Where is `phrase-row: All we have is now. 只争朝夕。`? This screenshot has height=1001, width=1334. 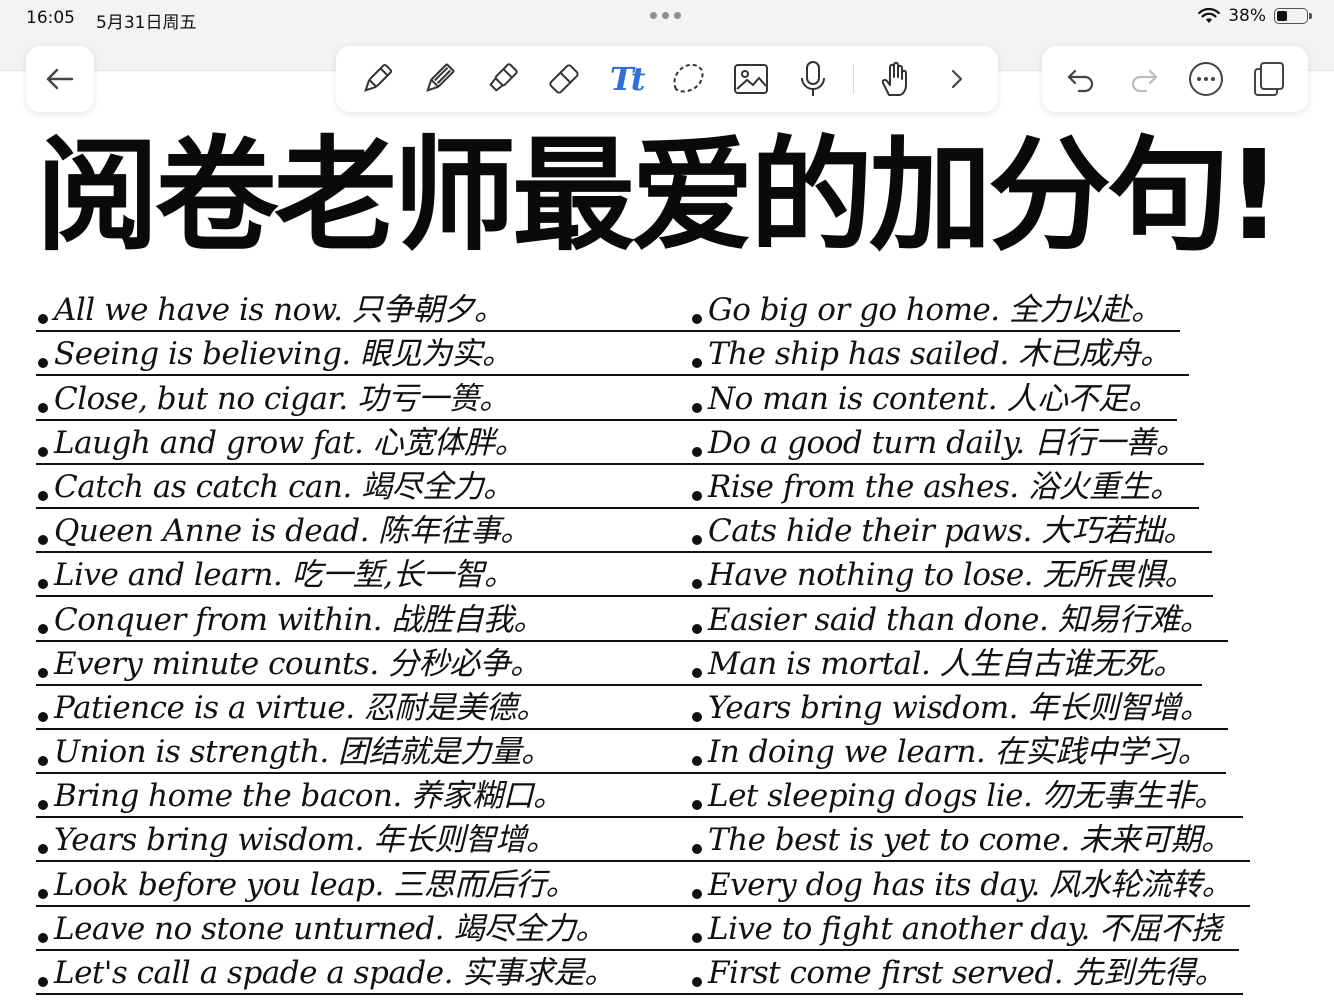
phrase-row: All we have is now. 只争朝夕。 is located at coordinates (363, 310).